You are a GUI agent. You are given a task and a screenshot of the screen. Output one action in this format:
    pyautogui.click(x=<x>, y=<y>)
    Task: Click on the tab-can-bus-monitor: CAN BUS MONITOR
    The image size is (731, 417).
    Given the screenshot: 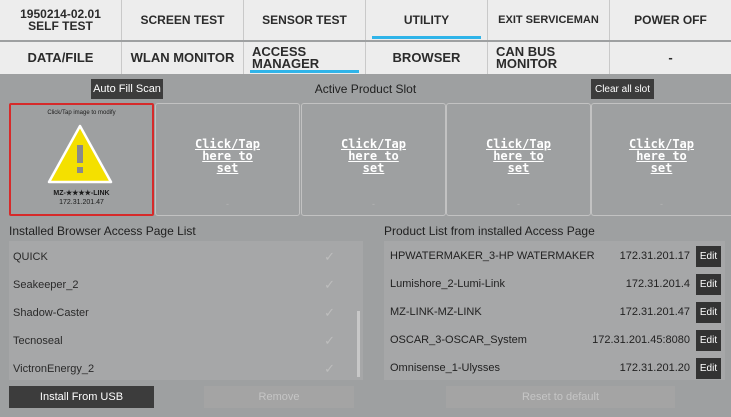 What is the action you would take?
    pyautogui.click(x=549, y=58)
    